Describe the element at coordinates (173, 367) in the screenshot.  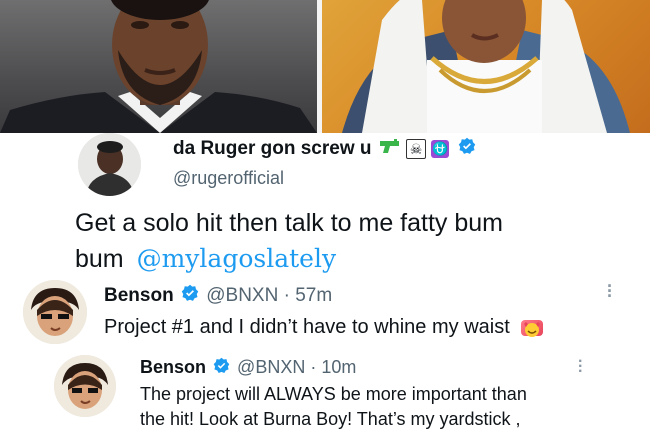
I see `reply2-display-name: Benson` at that location.